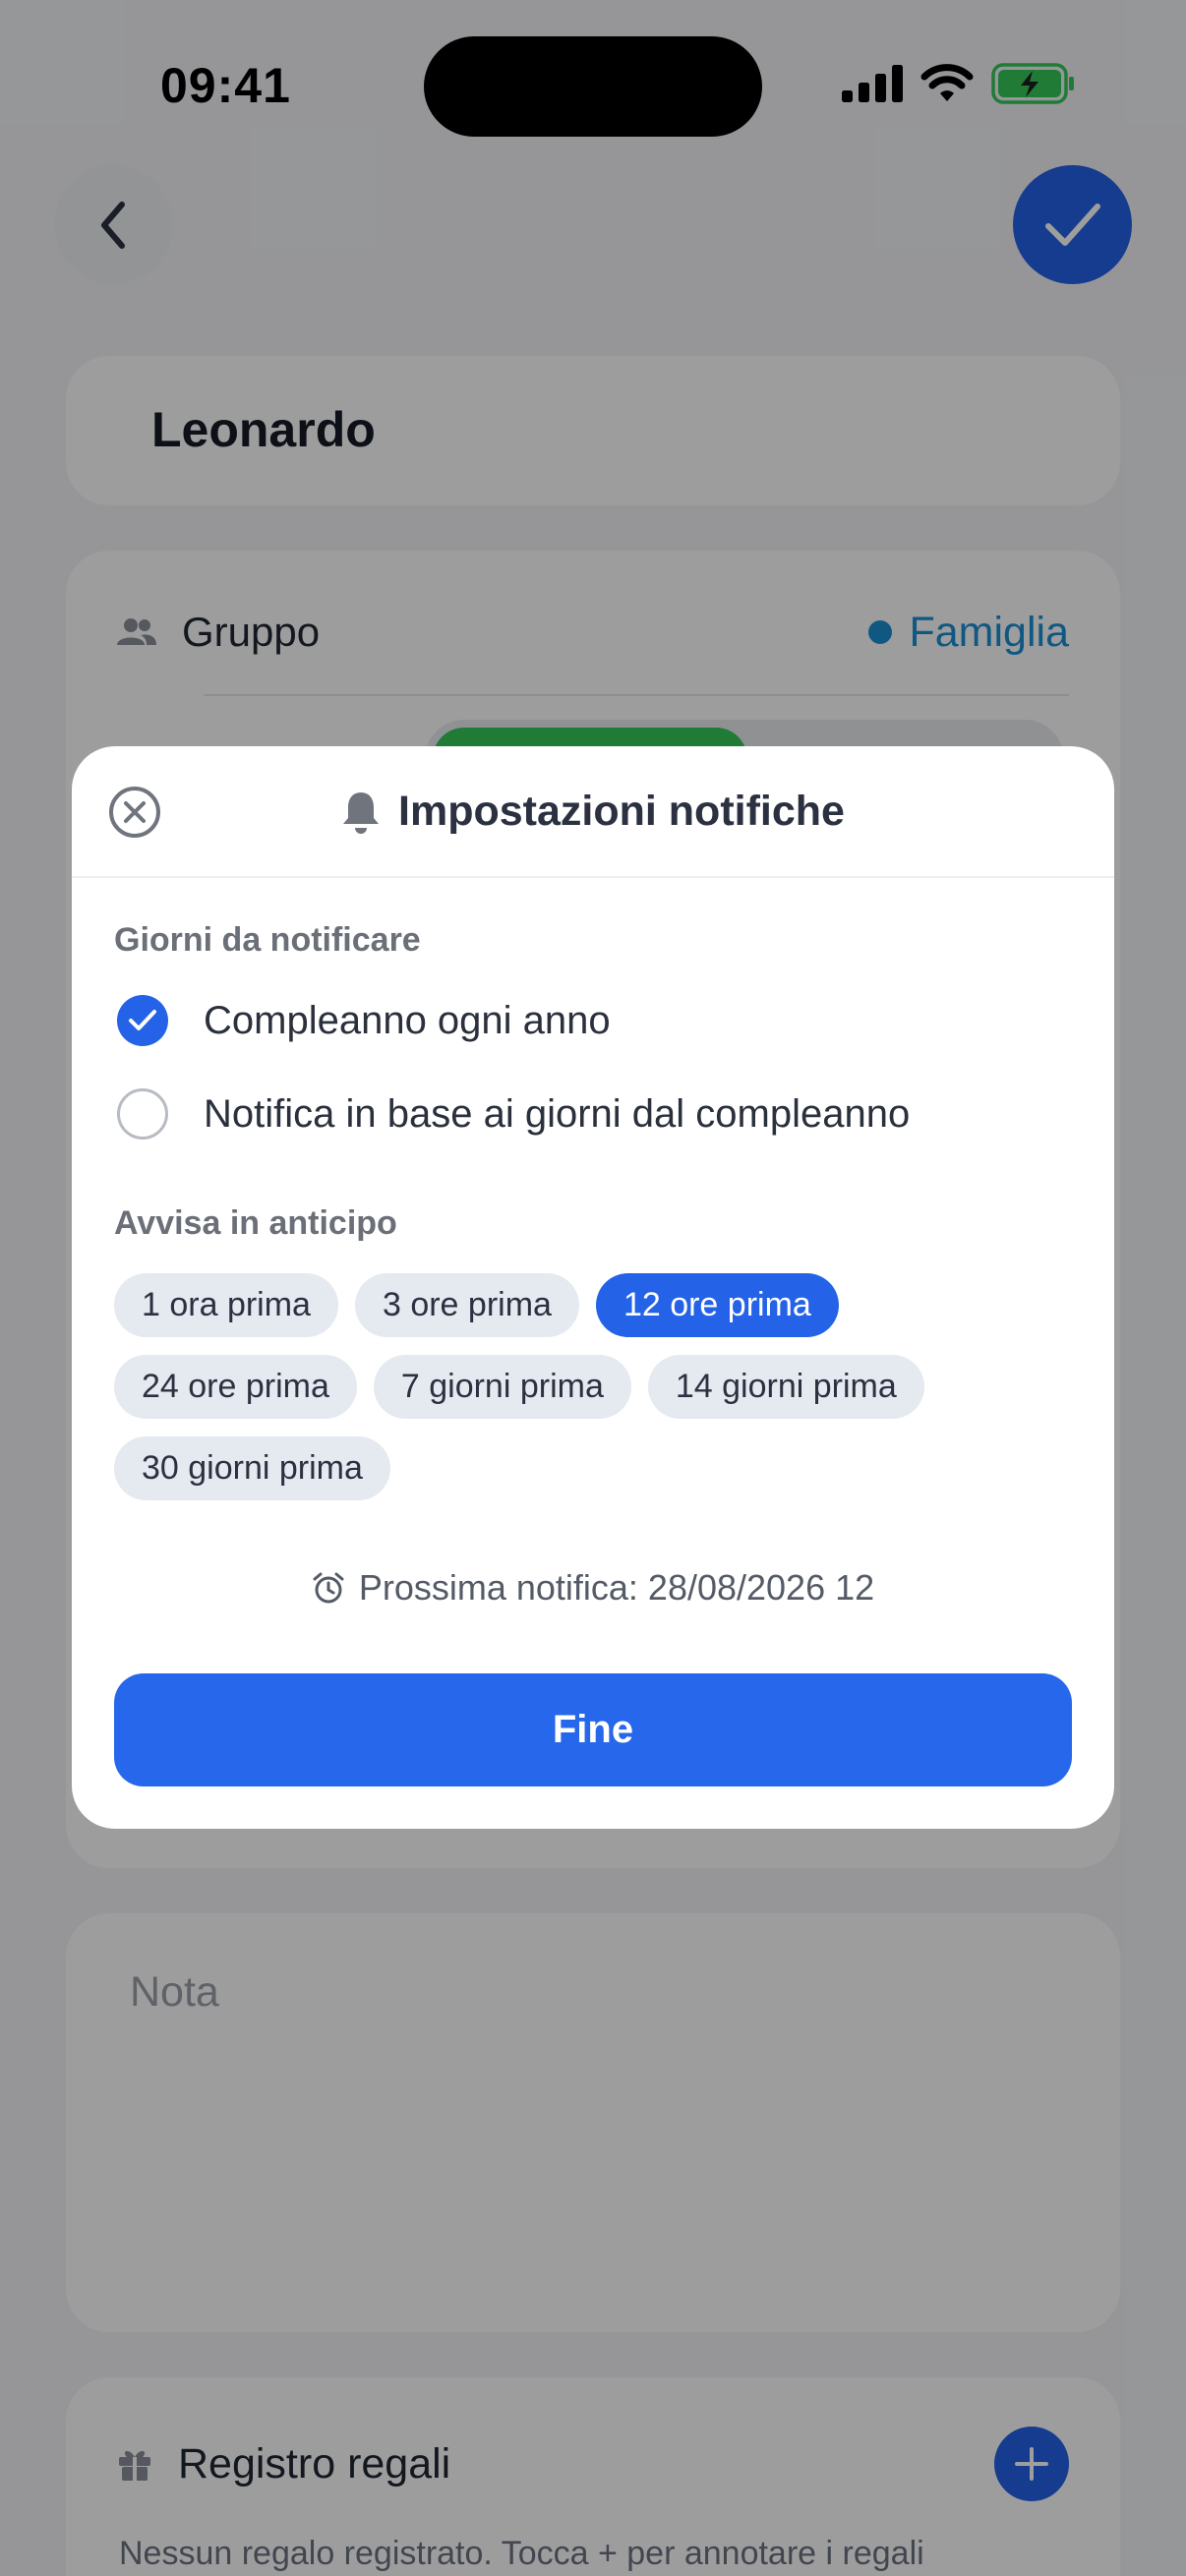  I want to click on chip-12-hours: 12 ore prima, so click(717, 1305).